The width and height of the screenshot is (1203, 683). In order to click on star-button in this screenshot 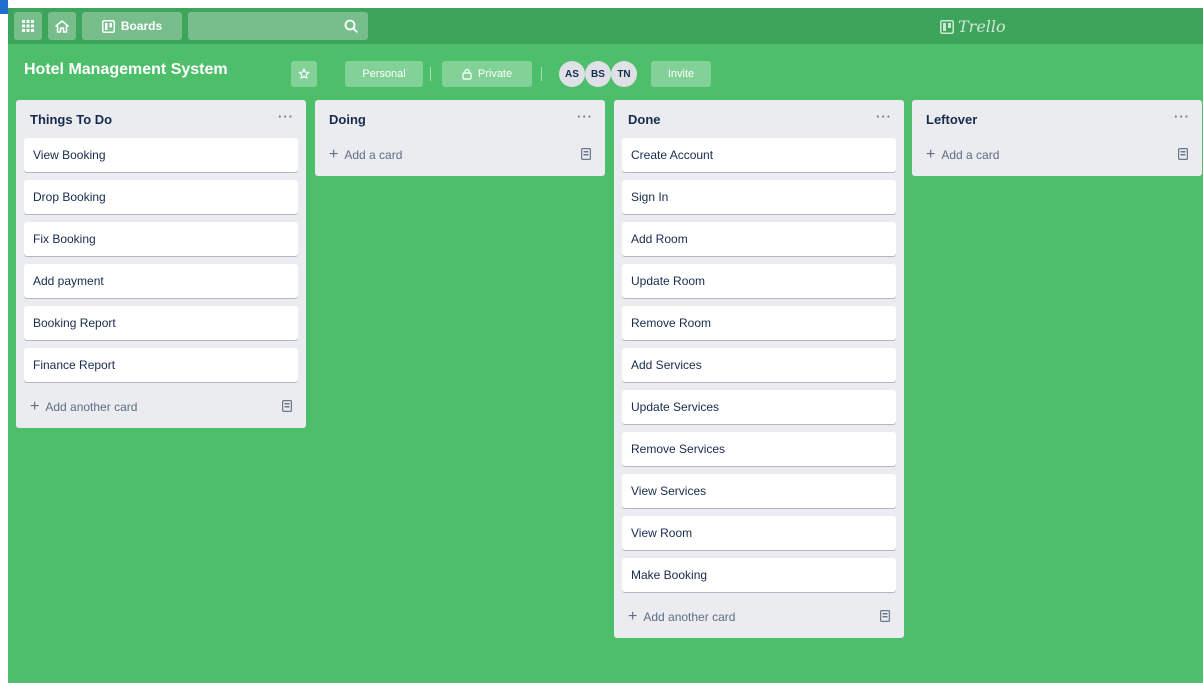, I will do `click(304, 74)`.